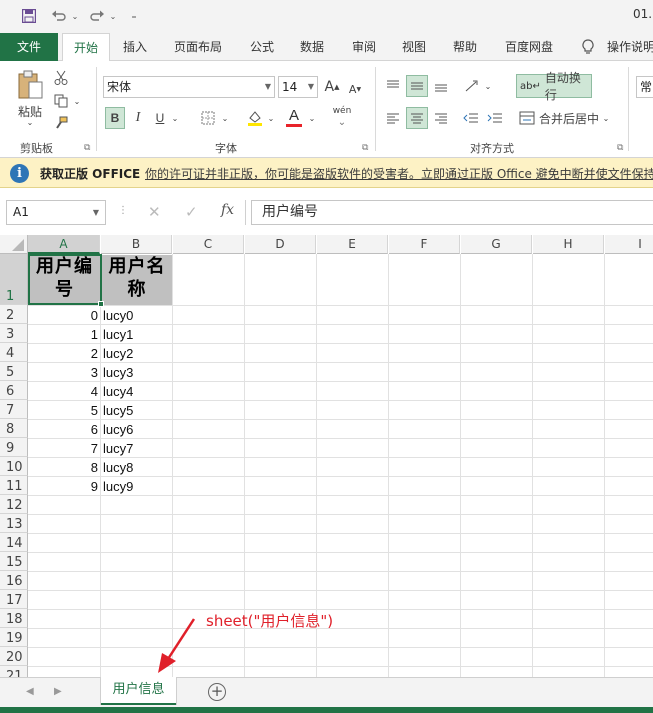 This screenshot has width=653, height=713. What do you see at coordinates (87, 148) in the screenshot?
I see `clipboard-launcher-icon: ⧉` at bounding box center [87, 148].